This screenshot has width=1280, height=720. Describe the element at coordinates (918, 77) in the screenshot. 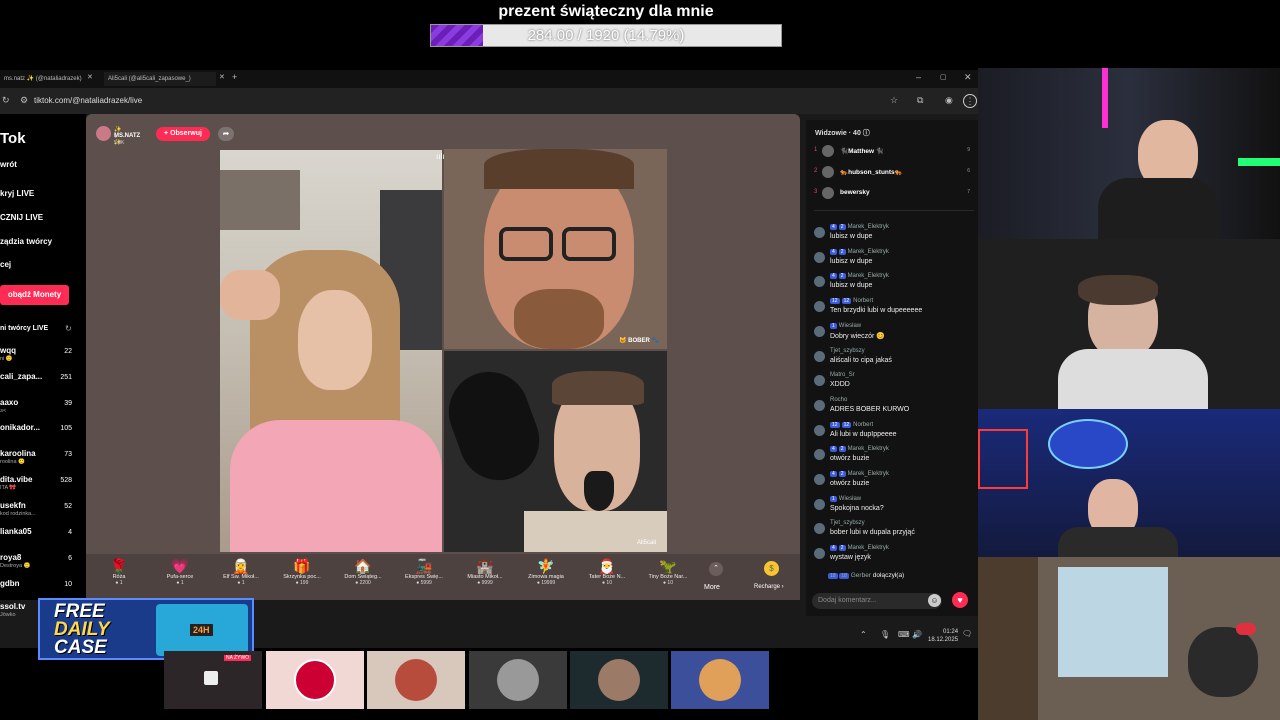

I see `minimize-icon: –` at that location.